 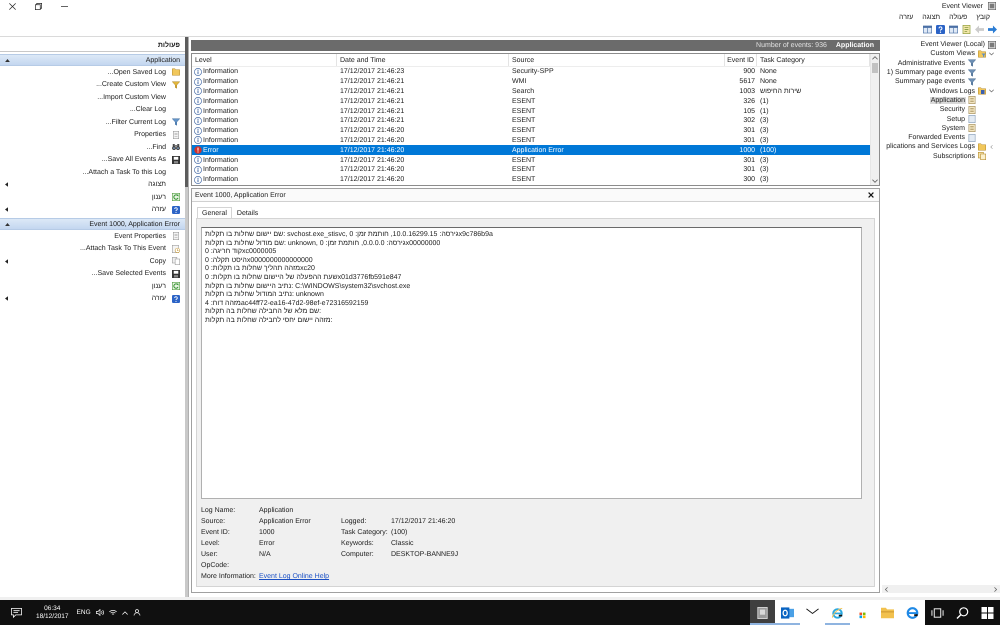 I want to click on scroll-up-icon, so click(x=875, y=58).